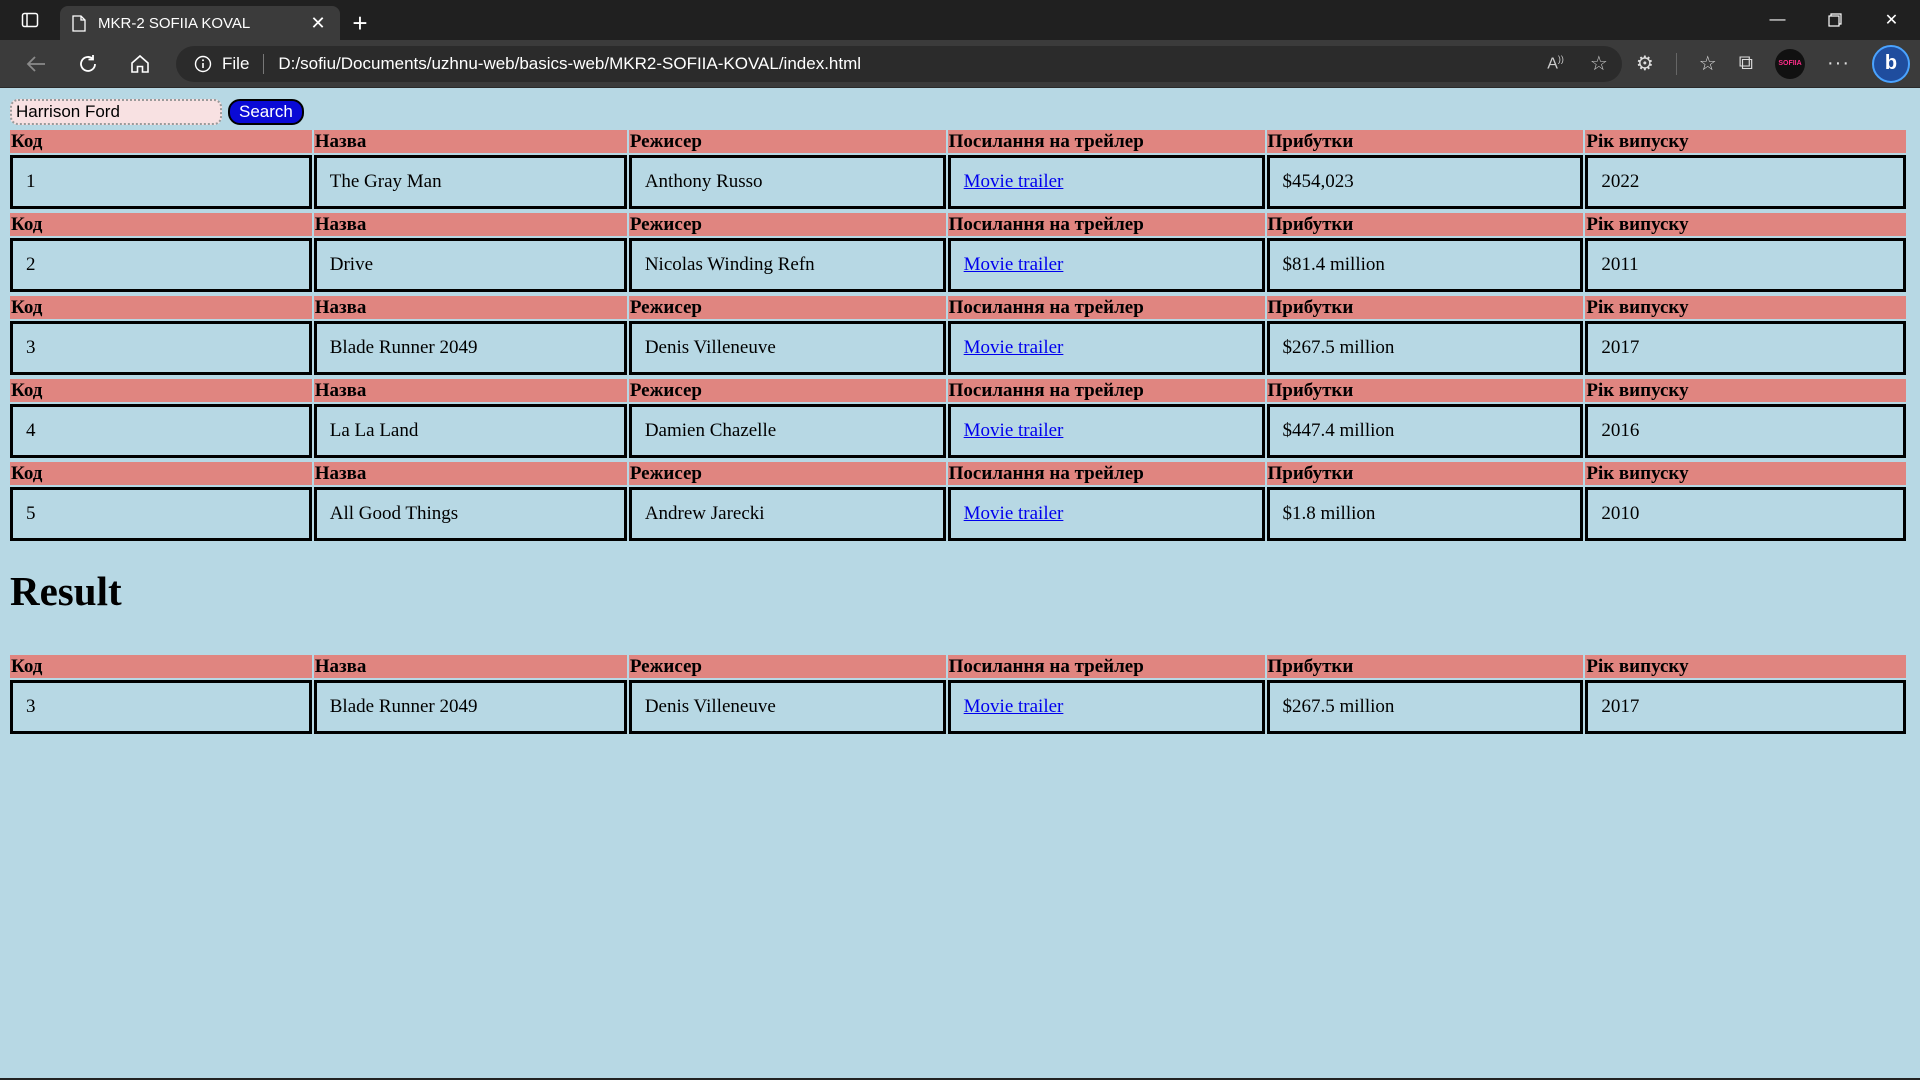  I want to click on search-input, so click(116, 112).